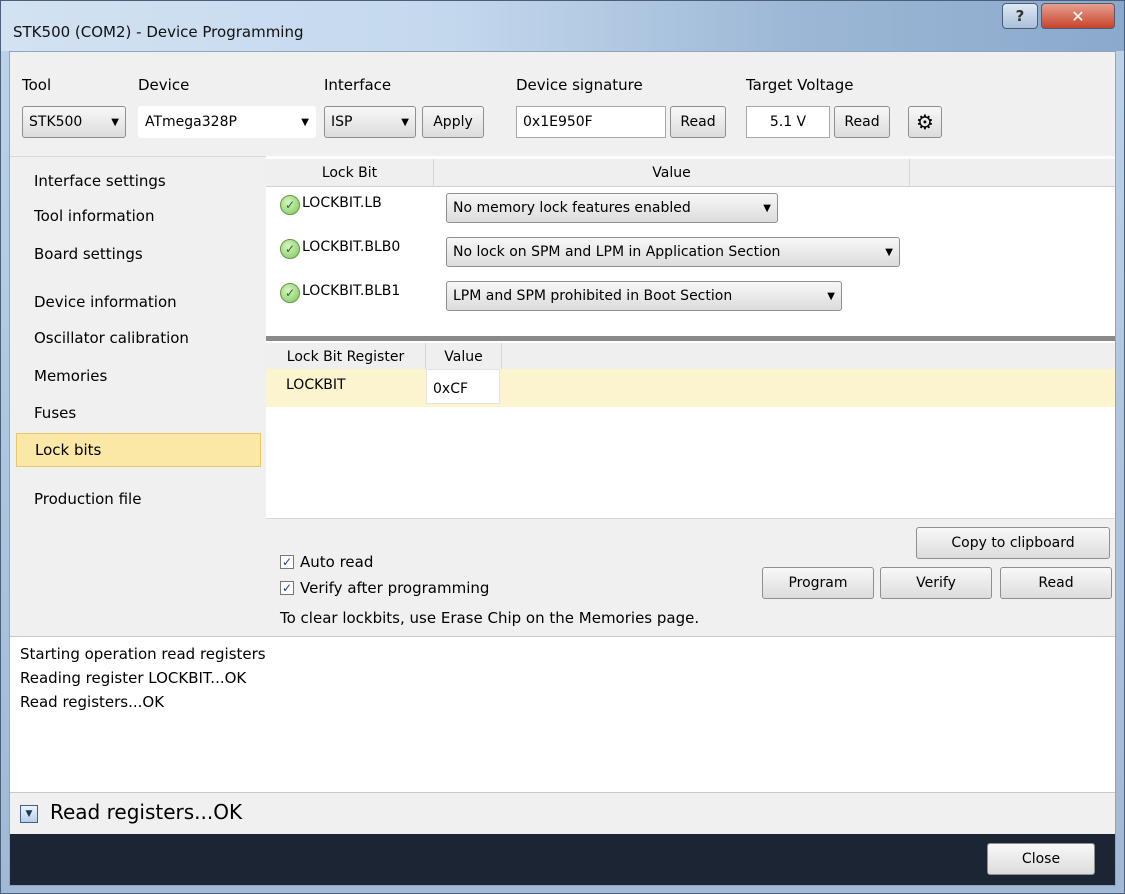 This screenshot has height=894, width=1125. Describe the element at coordinates (672, 173) in the screenshot. I see `value-column-header: Value` at that location.